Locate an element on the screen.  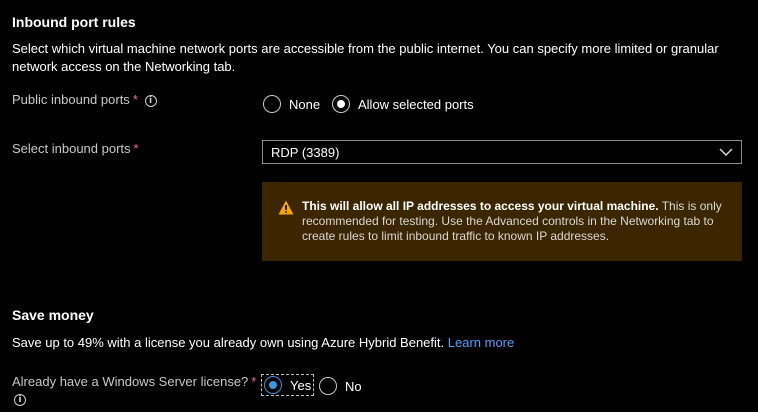
public-inbound-ports-label: Public inbound ports * i is located at coordinates (84, 99).